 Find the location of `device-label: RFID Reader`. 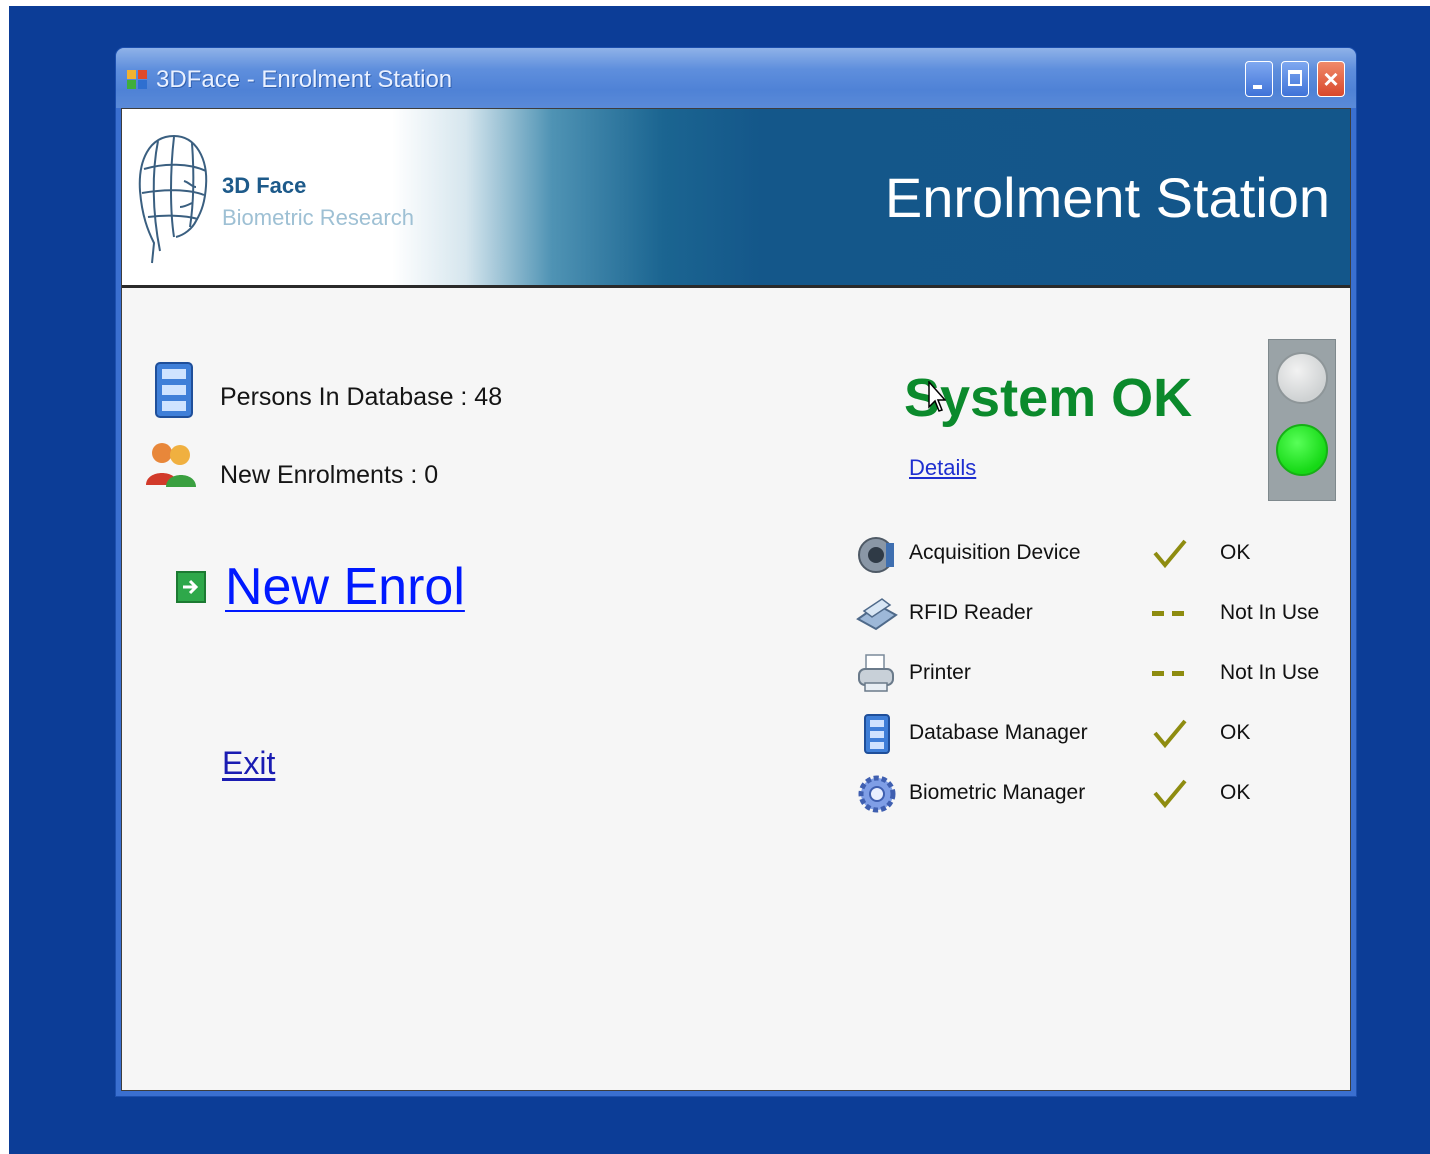

device-label: RFID Reader is located at coordinates (971, 612).